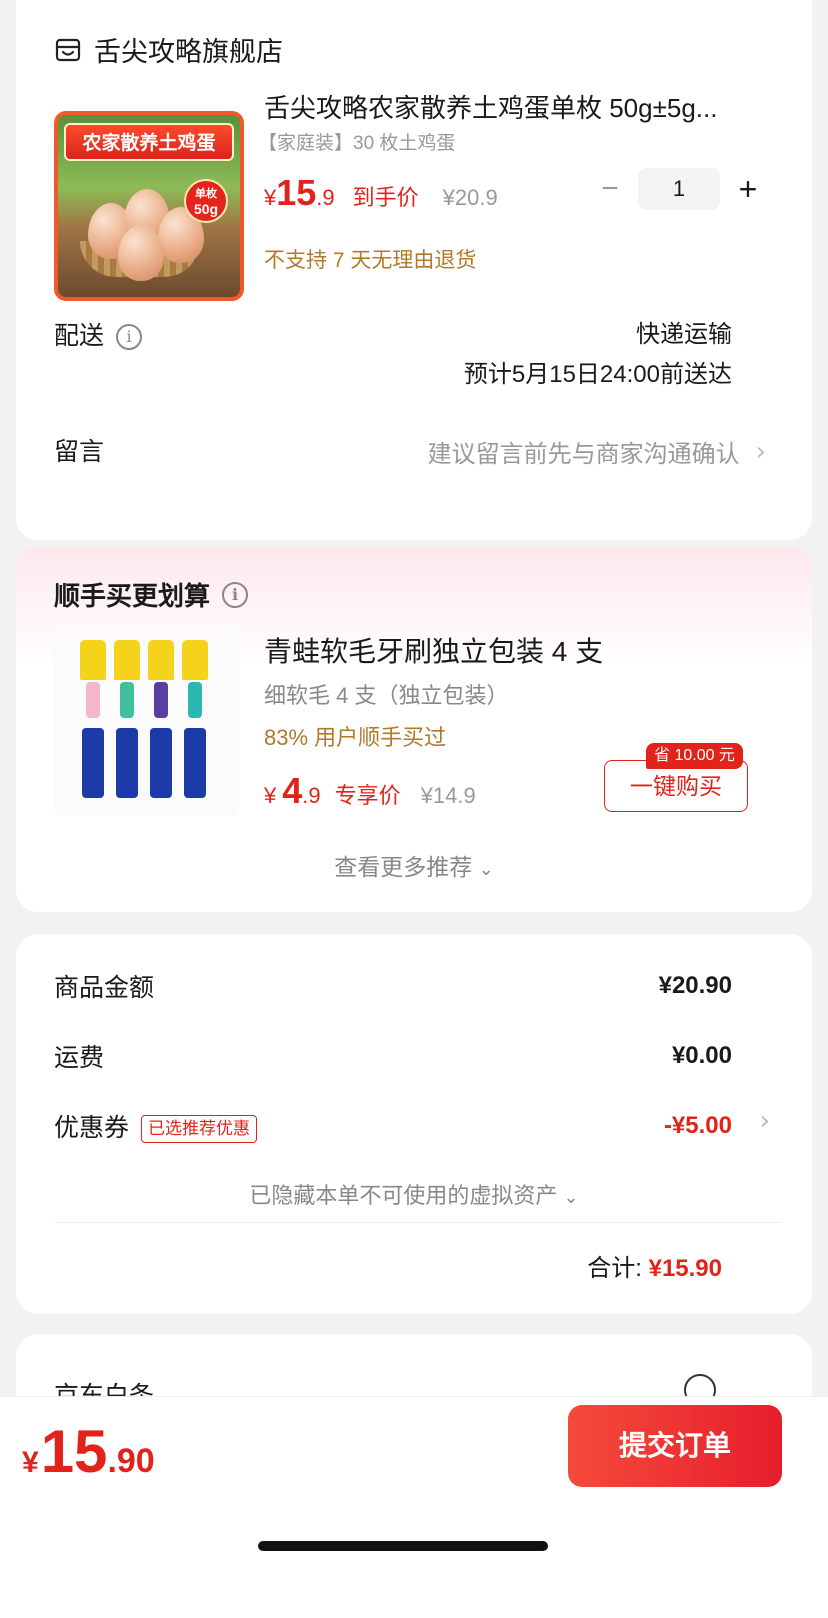 This screenshot has width=828, height=1618. Describe the element at coordinates (104, 988) in the screenshot. I see `goods-amount-label: 商品金额` at that location.